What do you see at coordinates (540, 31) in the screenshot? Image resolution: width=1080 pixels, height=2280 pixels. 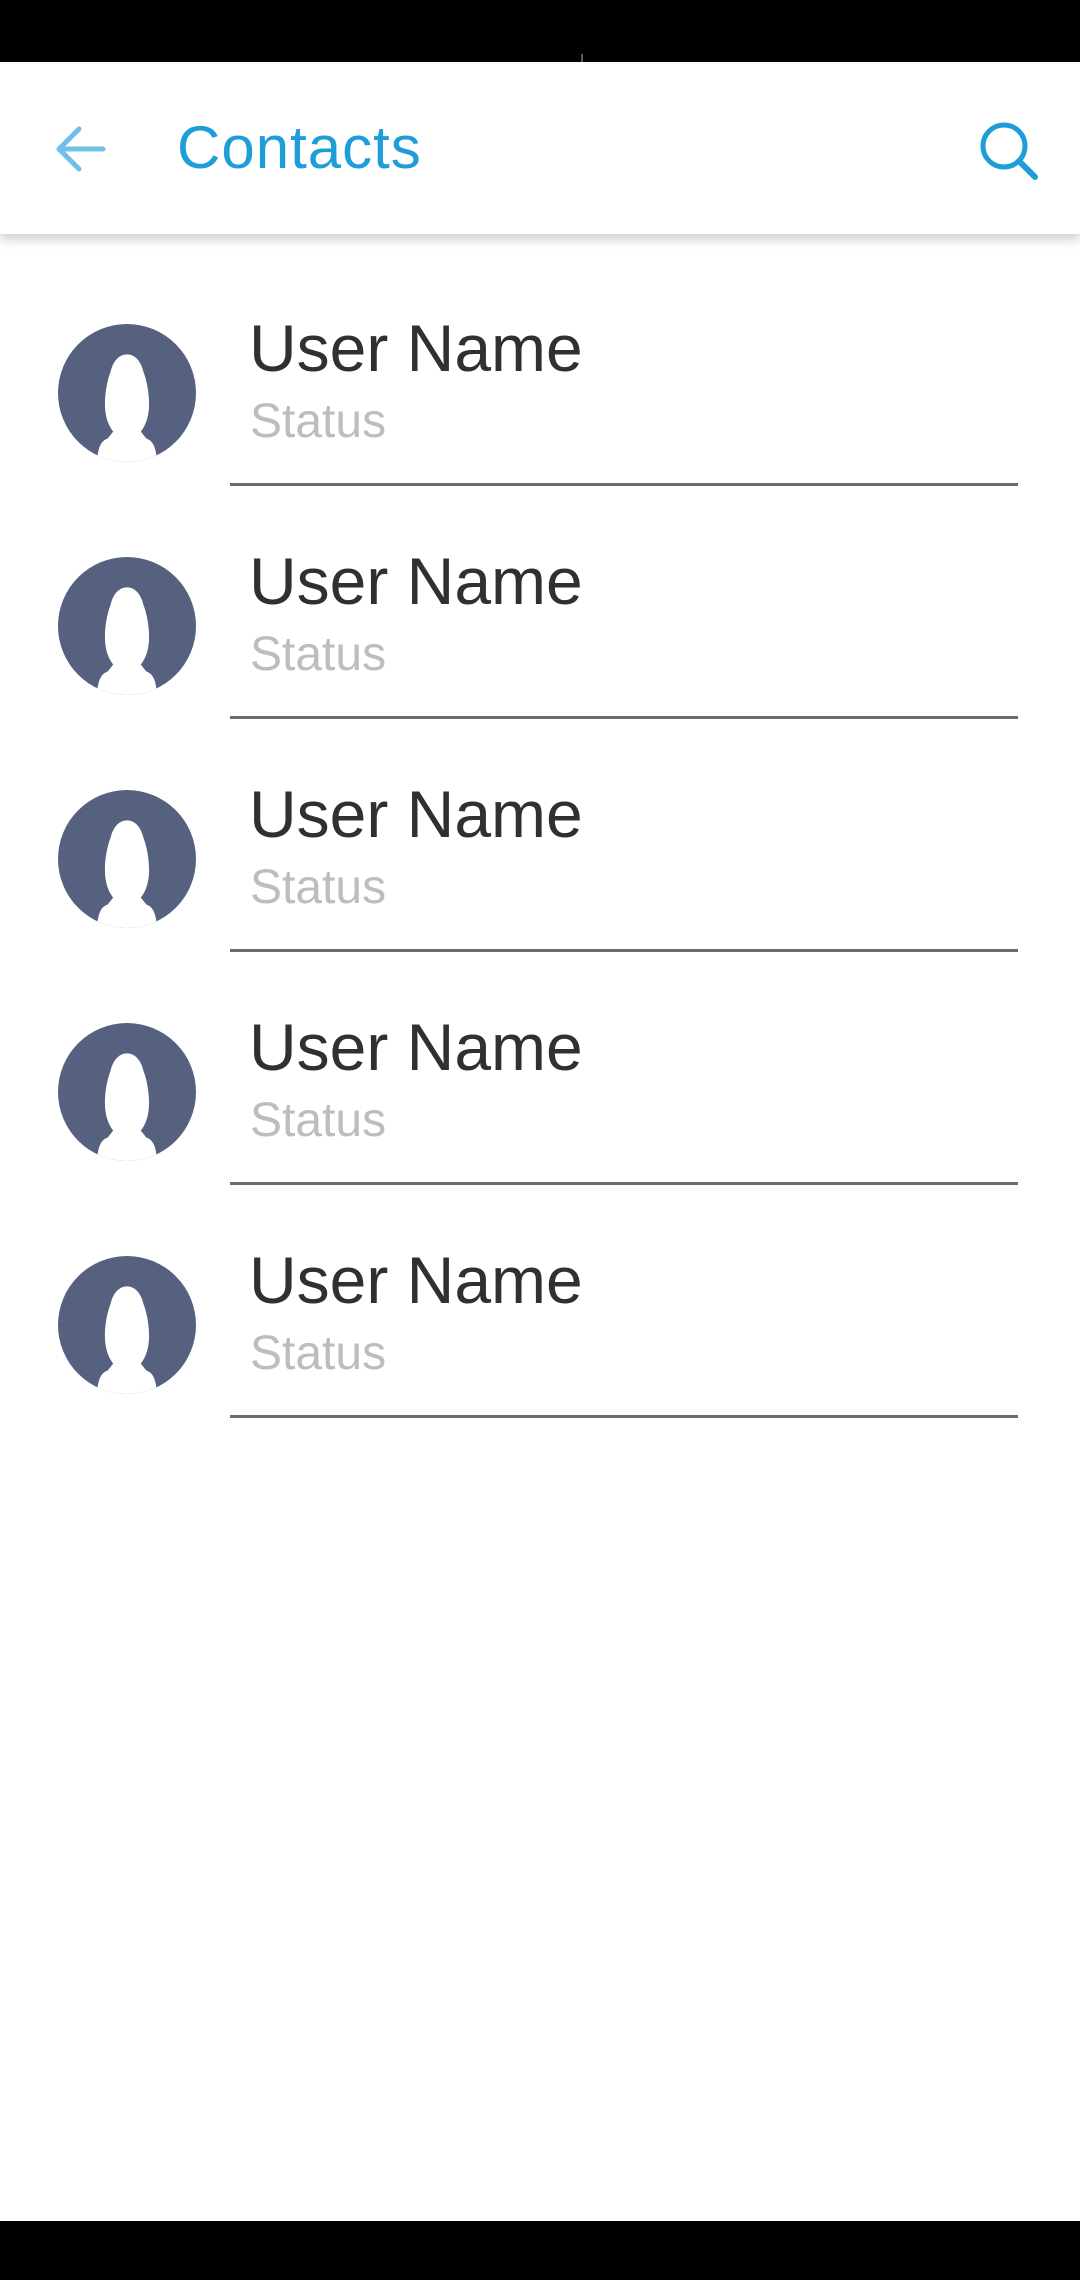 I see `status-bar` at bounding box center [540, 31].